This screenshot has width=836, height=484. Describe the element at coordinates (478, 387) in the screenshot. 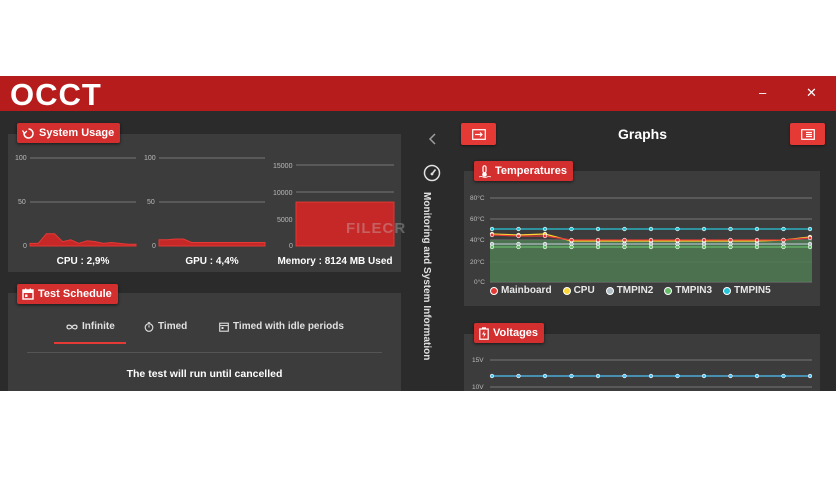

I see `volt-tick-10: 10V` at that location.